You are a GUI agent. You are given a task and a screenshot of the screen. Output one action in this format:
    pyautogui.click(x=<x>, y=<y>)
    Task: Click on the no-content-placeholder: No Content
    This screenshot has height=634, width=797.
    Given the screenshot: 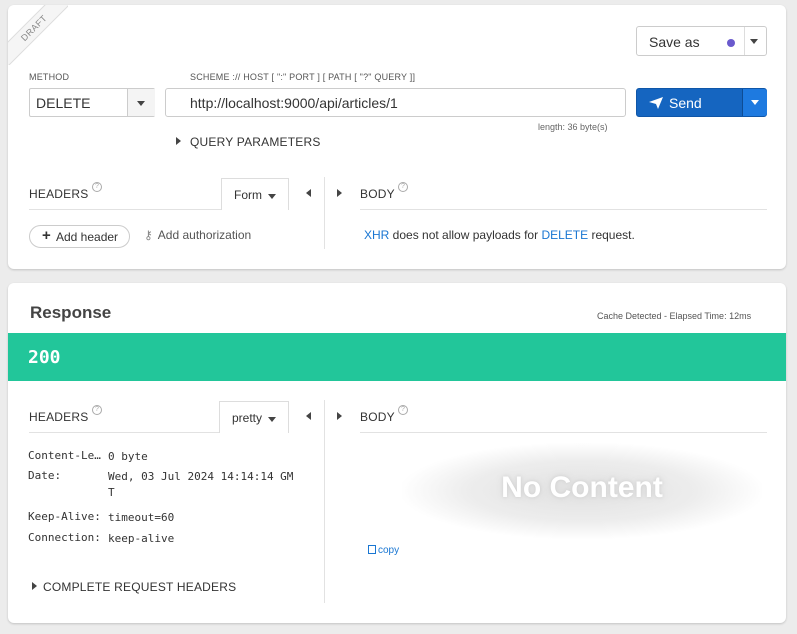 What is the action you would take?
    pyautogui.click(x=582, y=491)
    